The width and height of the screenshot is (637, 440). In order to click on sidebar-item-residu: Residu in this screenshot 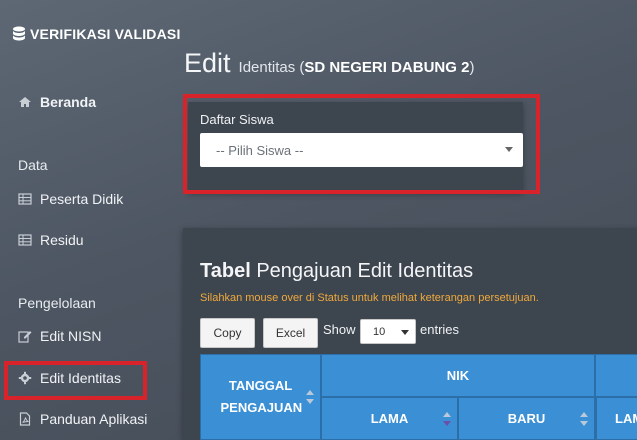, I will do `click(51, 240)`.